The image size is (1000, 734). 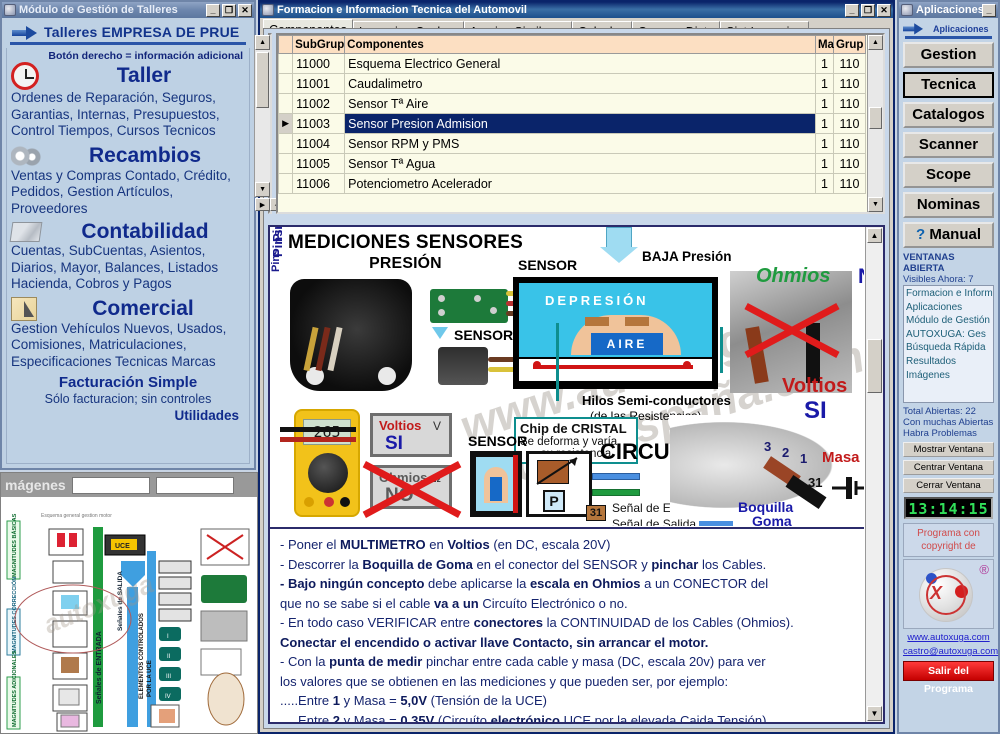 I want to click on tree-scroll-down-icon: ▼, so click(x=263, y=189).